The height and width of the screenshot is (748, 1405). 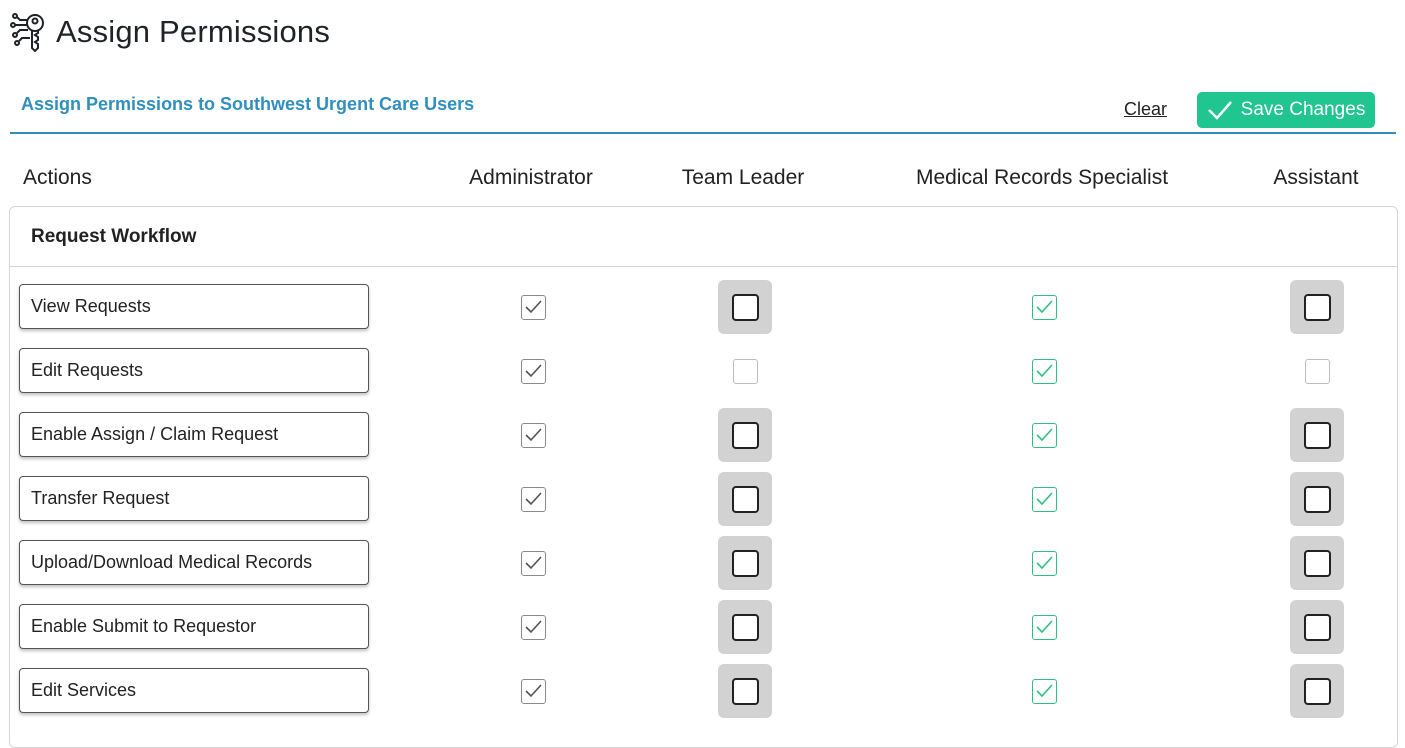 What do you see at coordinates (194, 690) in the screenshot?
I see `action-label: Edit Services` at bounding box center [194, 690].